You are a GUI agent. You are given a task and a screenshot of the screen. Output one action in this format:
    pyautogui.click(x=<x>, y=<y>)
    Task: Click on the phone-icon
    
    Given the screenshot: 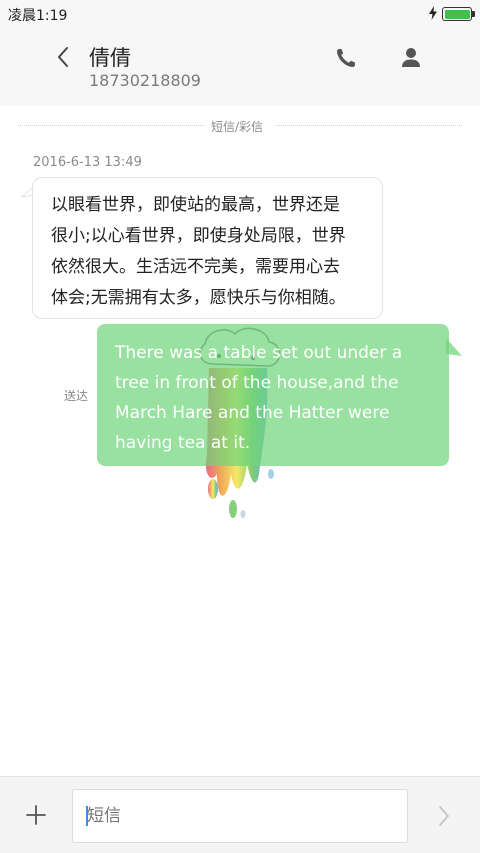 What is the action you would take?
    pyautogui.click(x=346, y=58)
    